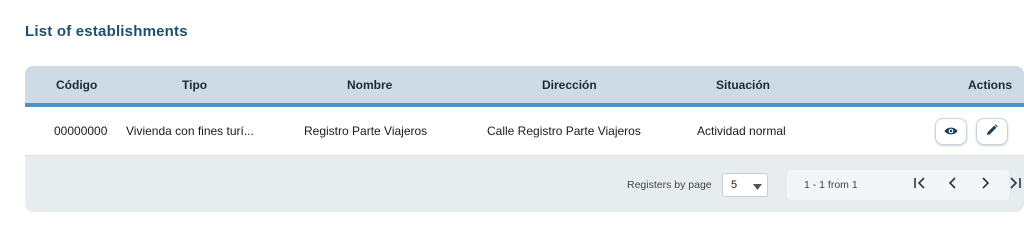 The width and height of the screenshot is (1024, 240). What do you see at coordinates (734, 185) in the screenshot?
I see `page-size-value: 5` at bounding box center [734, 185].